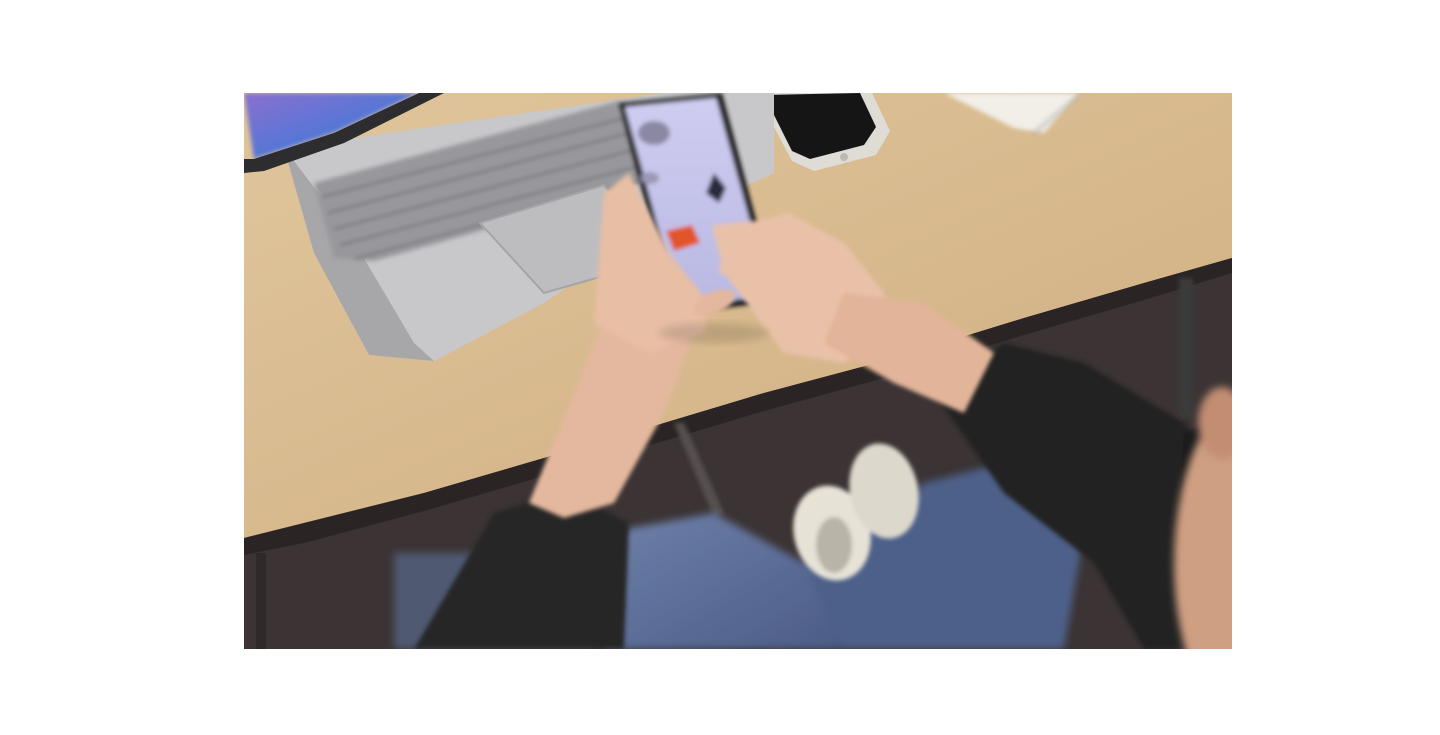 Image resolution: width=1440 pixels, height=735 pixels. What do you see at coordinates (714, 333) in the screenshot?
I see `phone-shadow` at bounding box center [714, 333].